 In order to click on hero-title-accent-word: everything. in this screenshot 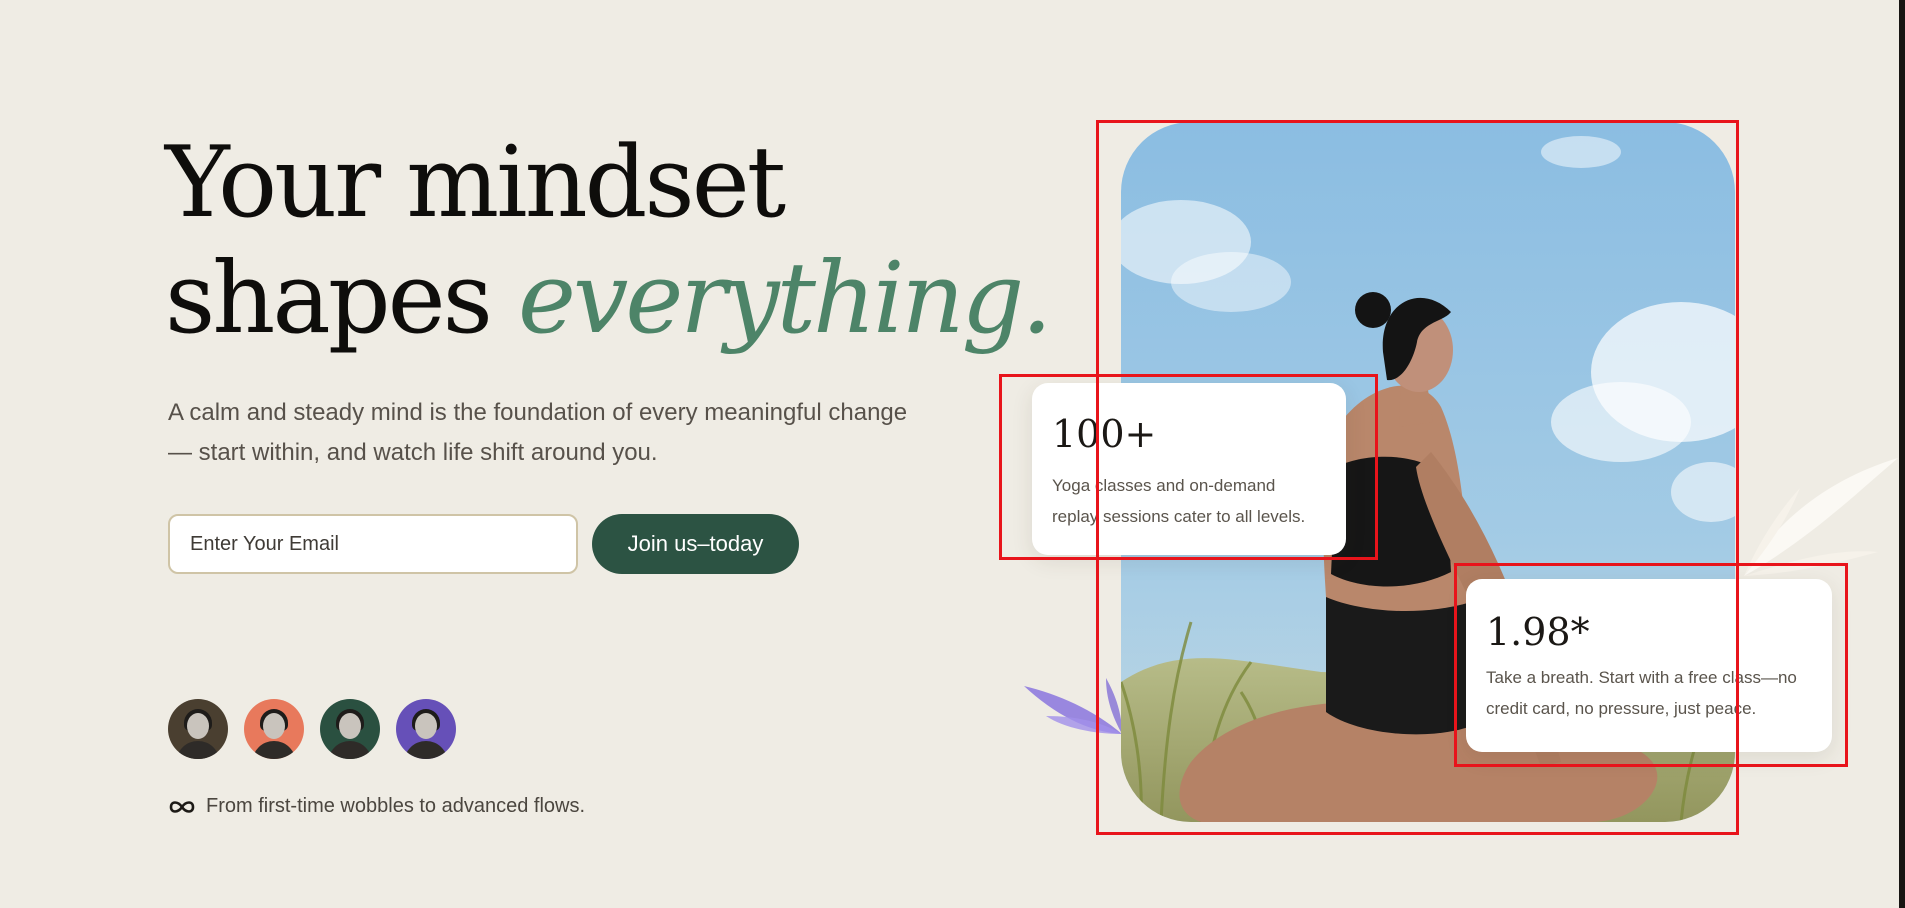, I will do `click(785, 299)`.